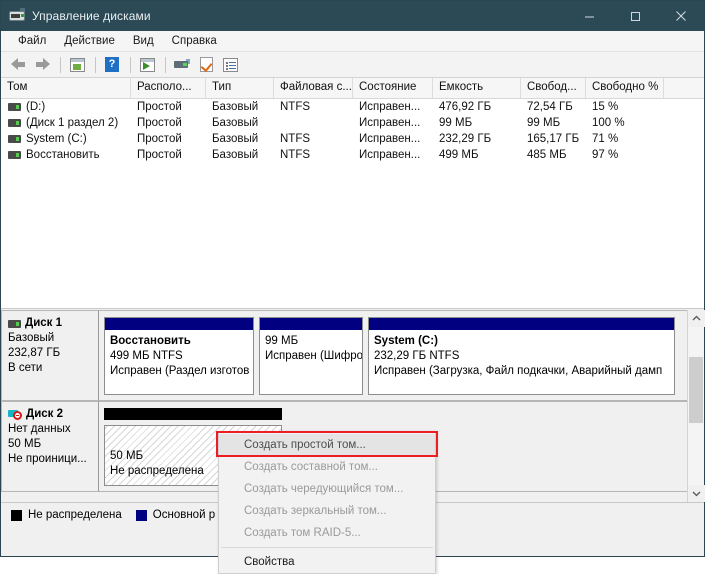 The image size is (705, 574). What do you see at coordinates (625, 88) in the screenshot?
I see `column-header-free-percent: Свободно %` at bounding box center [625, 88].